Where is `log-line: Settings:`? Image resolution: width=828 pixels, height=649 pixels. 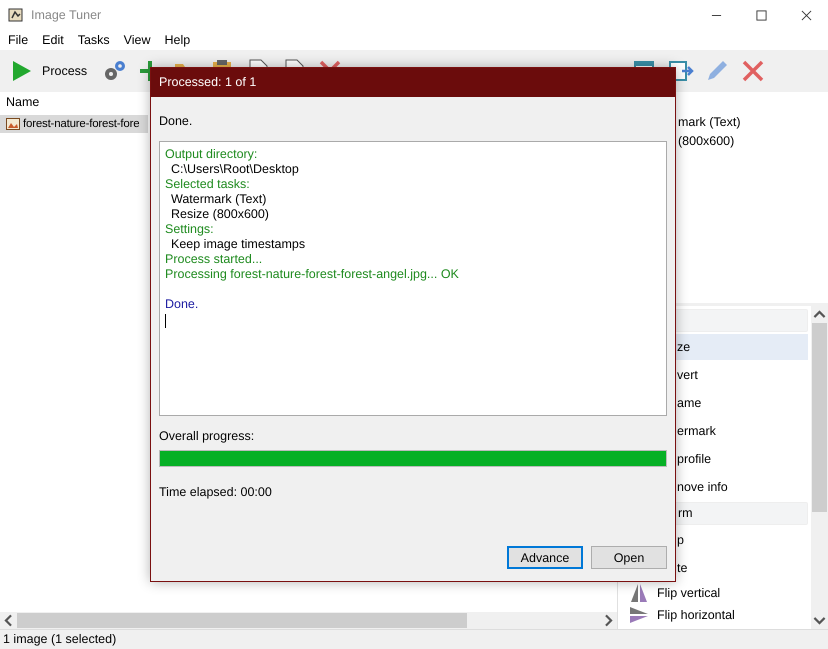 log-line: Settings: is located at coordinates (190, 229).